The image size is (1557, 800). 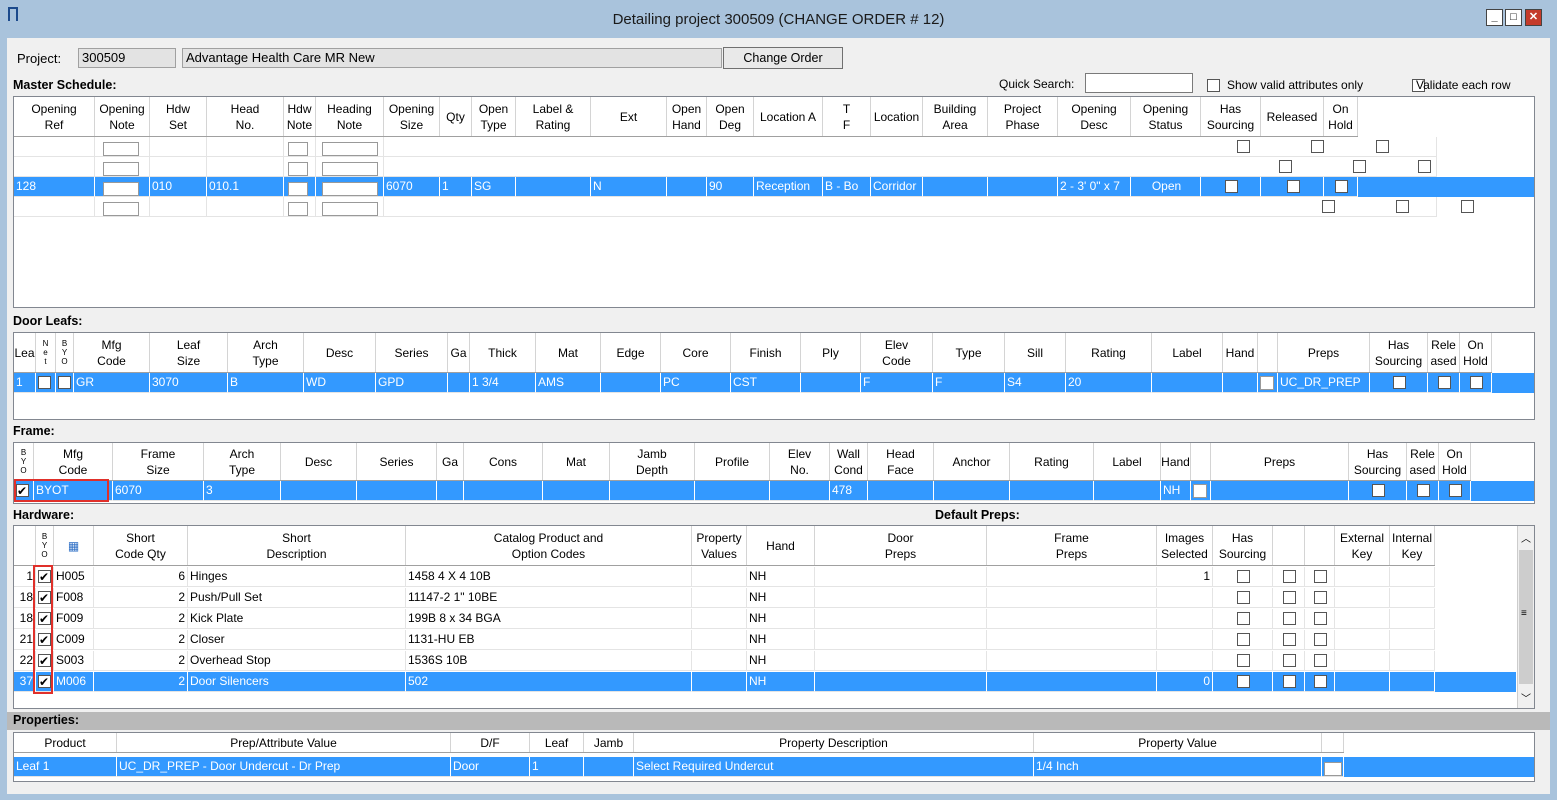 What do you see at coordinates (494, 116) in the screenshot?
I see `col-open-type: Open Type` at bounding box center [494, 116].